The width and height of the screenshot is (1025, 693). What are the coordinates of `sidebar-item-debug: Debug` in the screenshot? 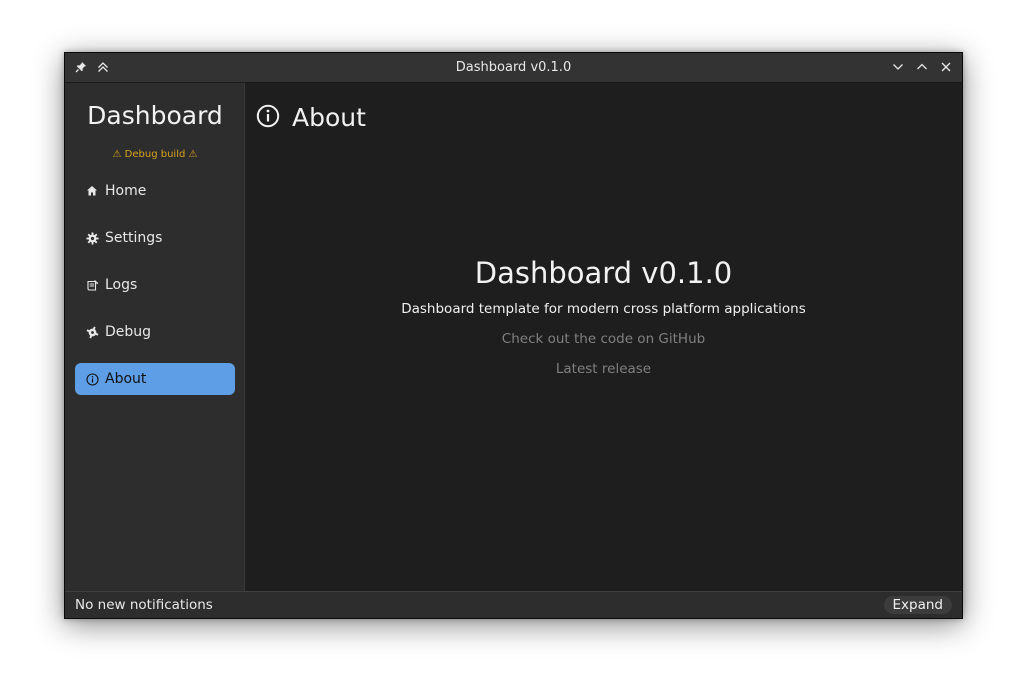 It's located at (155, 332).